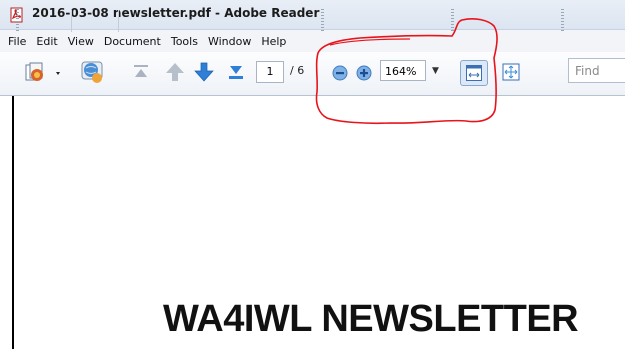 The image size is (625, 349). I want to click on menu-view: View, so click(81, 41).